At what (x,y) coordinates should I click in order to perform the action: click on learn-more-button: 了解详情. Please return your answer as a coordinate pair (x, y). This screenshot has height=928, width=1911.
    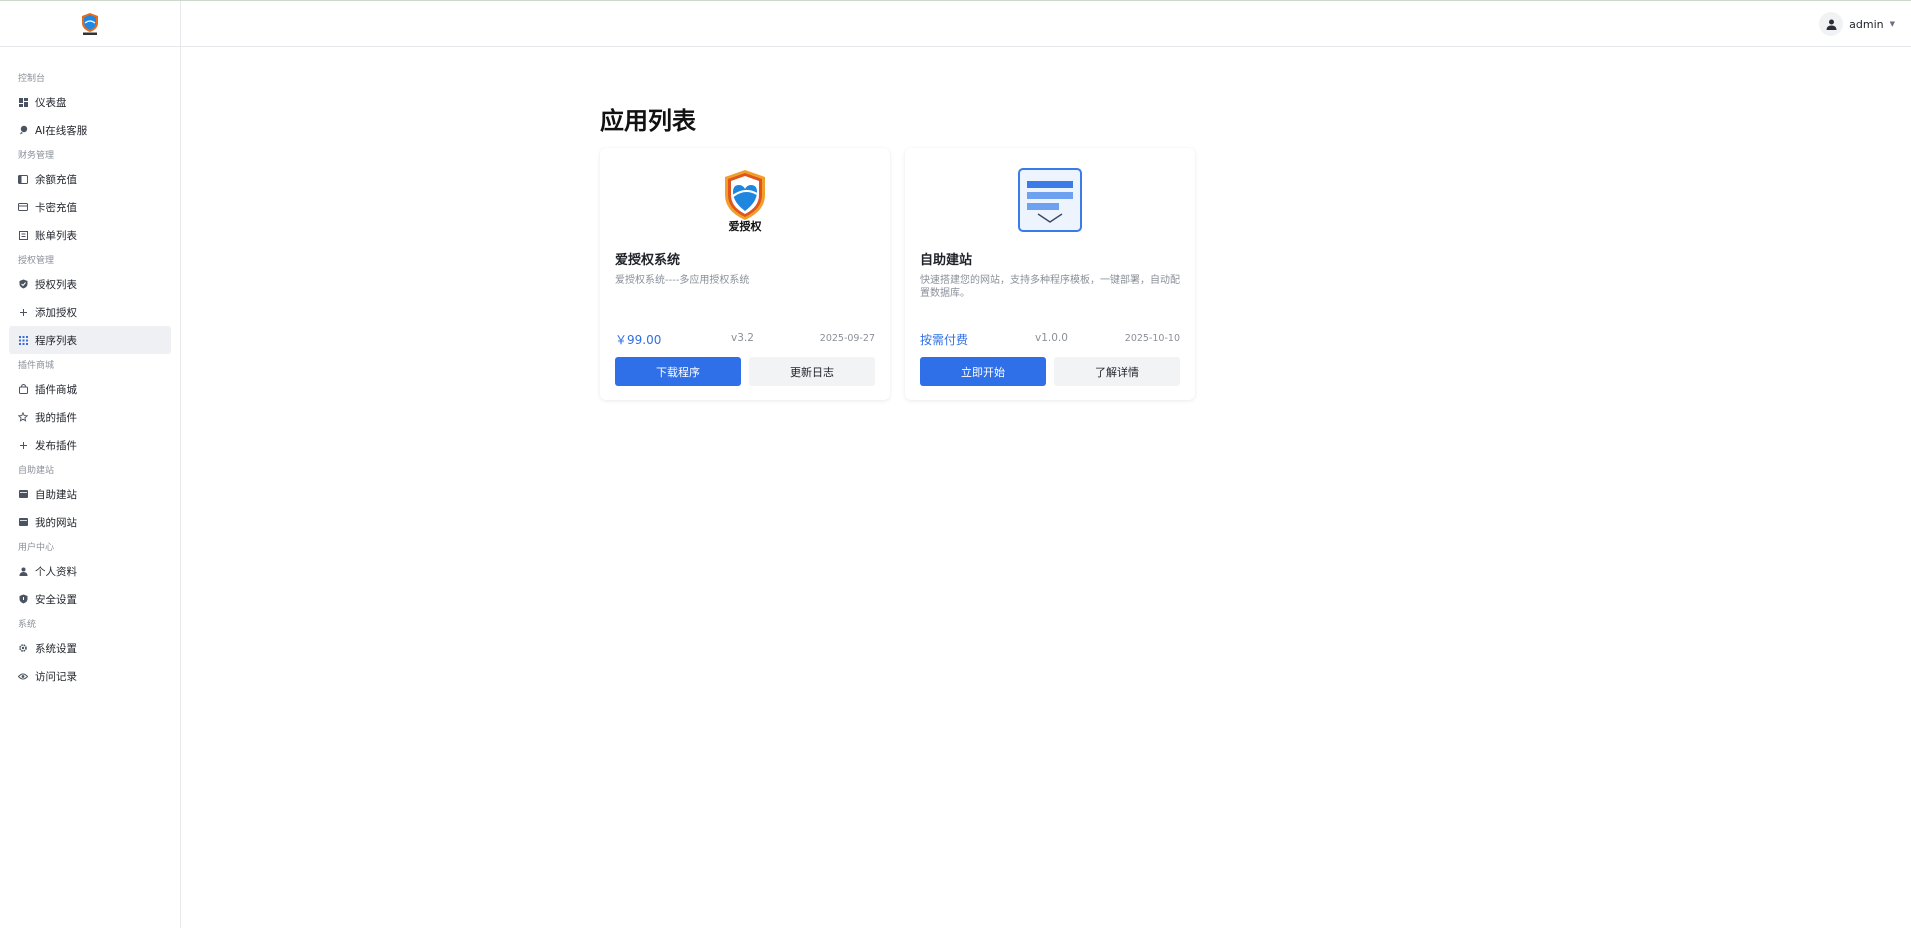
    Looking at the image, I should click on (1117, 371).